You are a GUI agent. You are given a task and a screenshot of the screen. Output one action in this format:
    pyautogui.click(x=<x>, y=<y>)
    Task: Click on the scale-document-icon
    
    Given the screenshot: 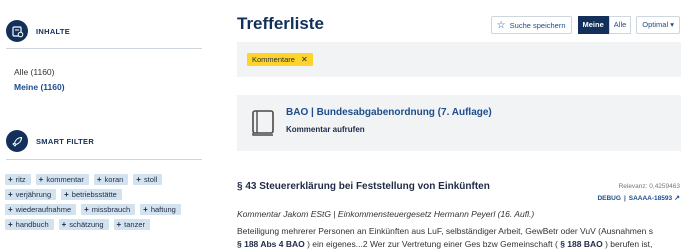 What is the action you would take?
    pyautogui.click(x=17, y=31)
    